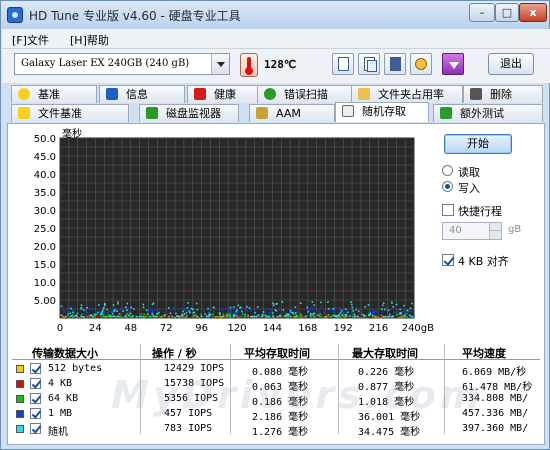  What do you see at coordinates (142, 94) in the screenshot?
I see `tab-info: 信息` at bounding box center [142, 94].